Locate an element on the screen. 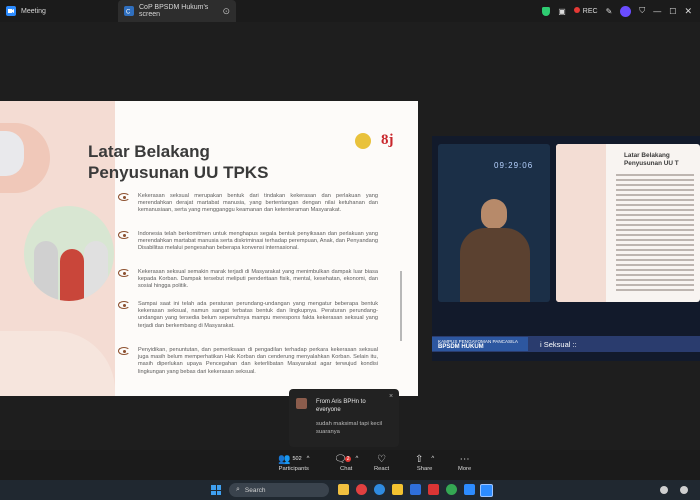 This screenshot has height=500, width=700. search-icon: ⌕ is located at coordinates (238, 489).